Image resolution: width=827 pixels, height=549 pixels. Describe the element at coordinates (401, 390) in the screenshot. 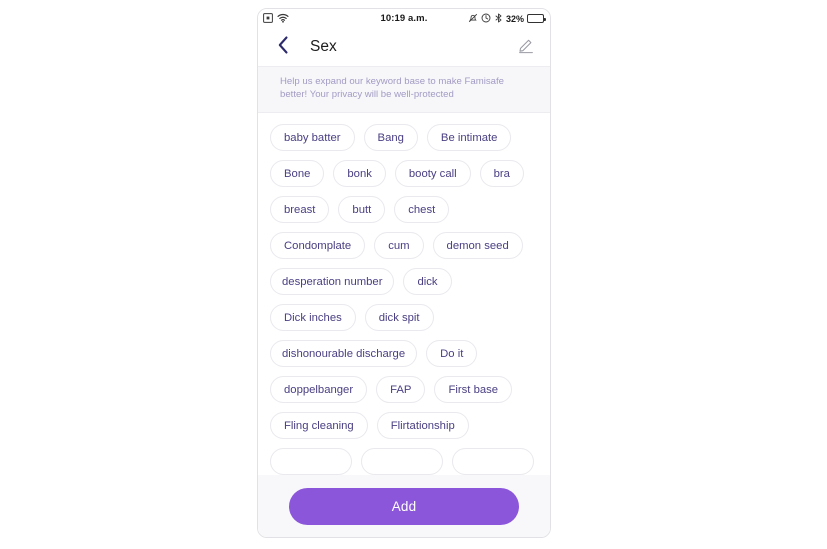

I see `keyword-chip: FAP` at that location.